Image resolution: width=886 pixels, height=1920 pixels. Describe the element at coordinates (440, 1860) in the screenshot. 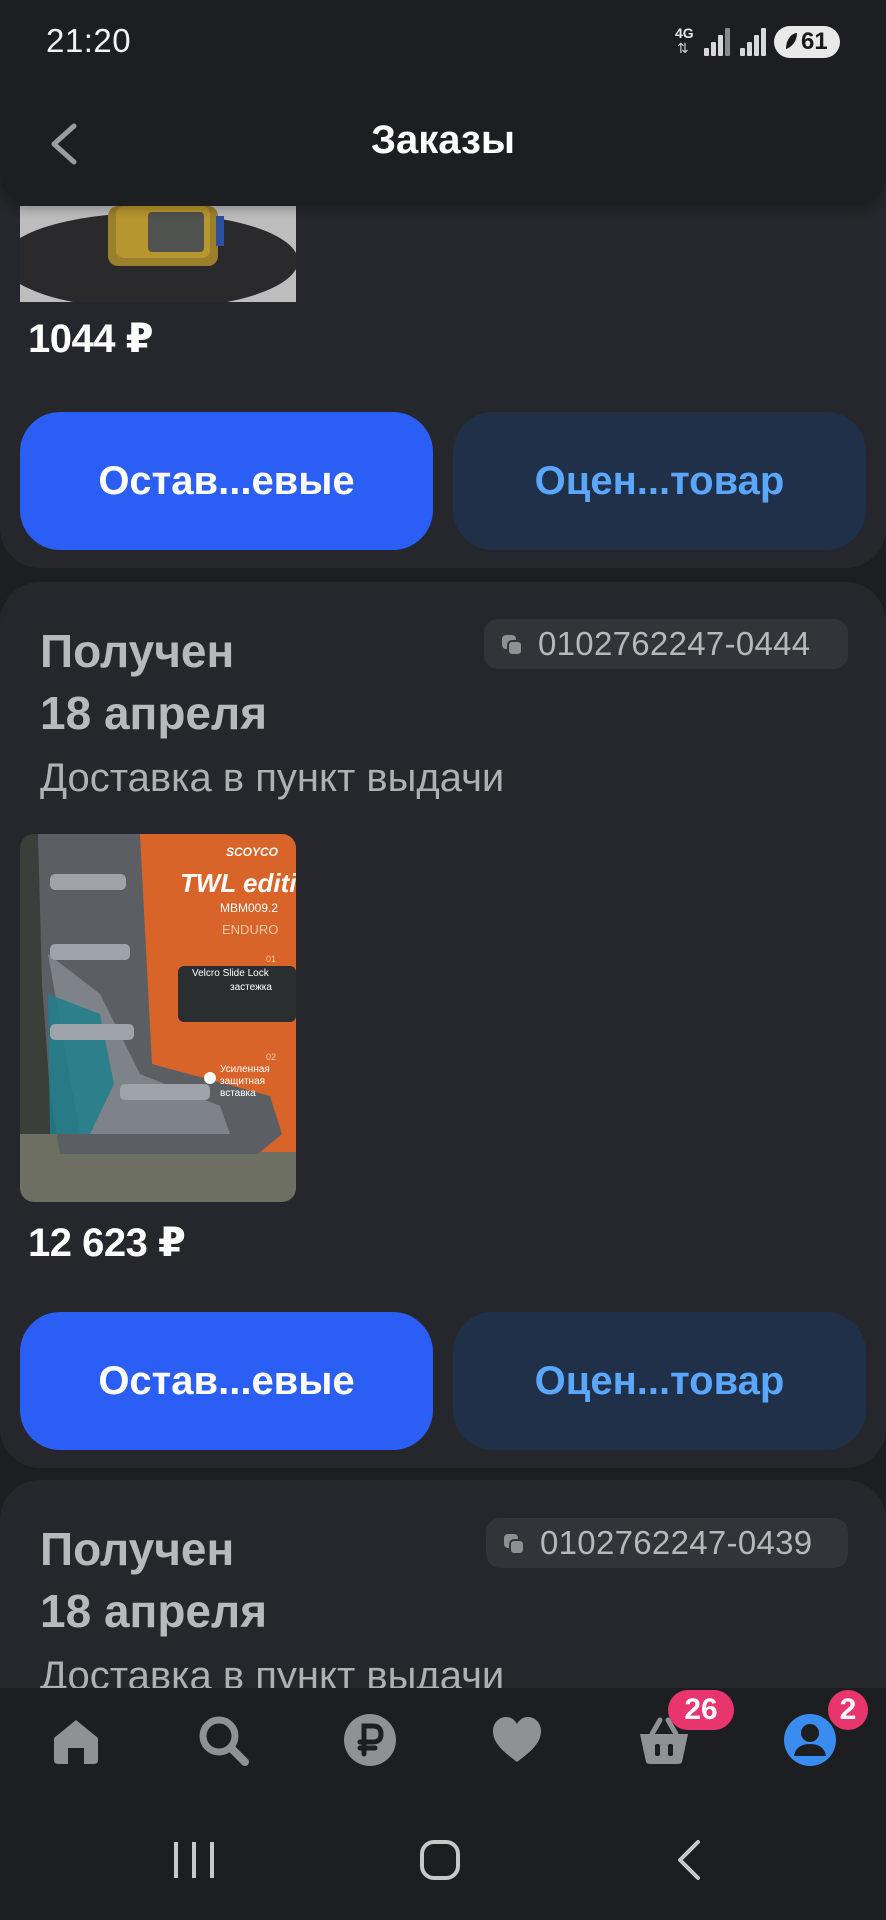

I see `home-button-icon` at that location.